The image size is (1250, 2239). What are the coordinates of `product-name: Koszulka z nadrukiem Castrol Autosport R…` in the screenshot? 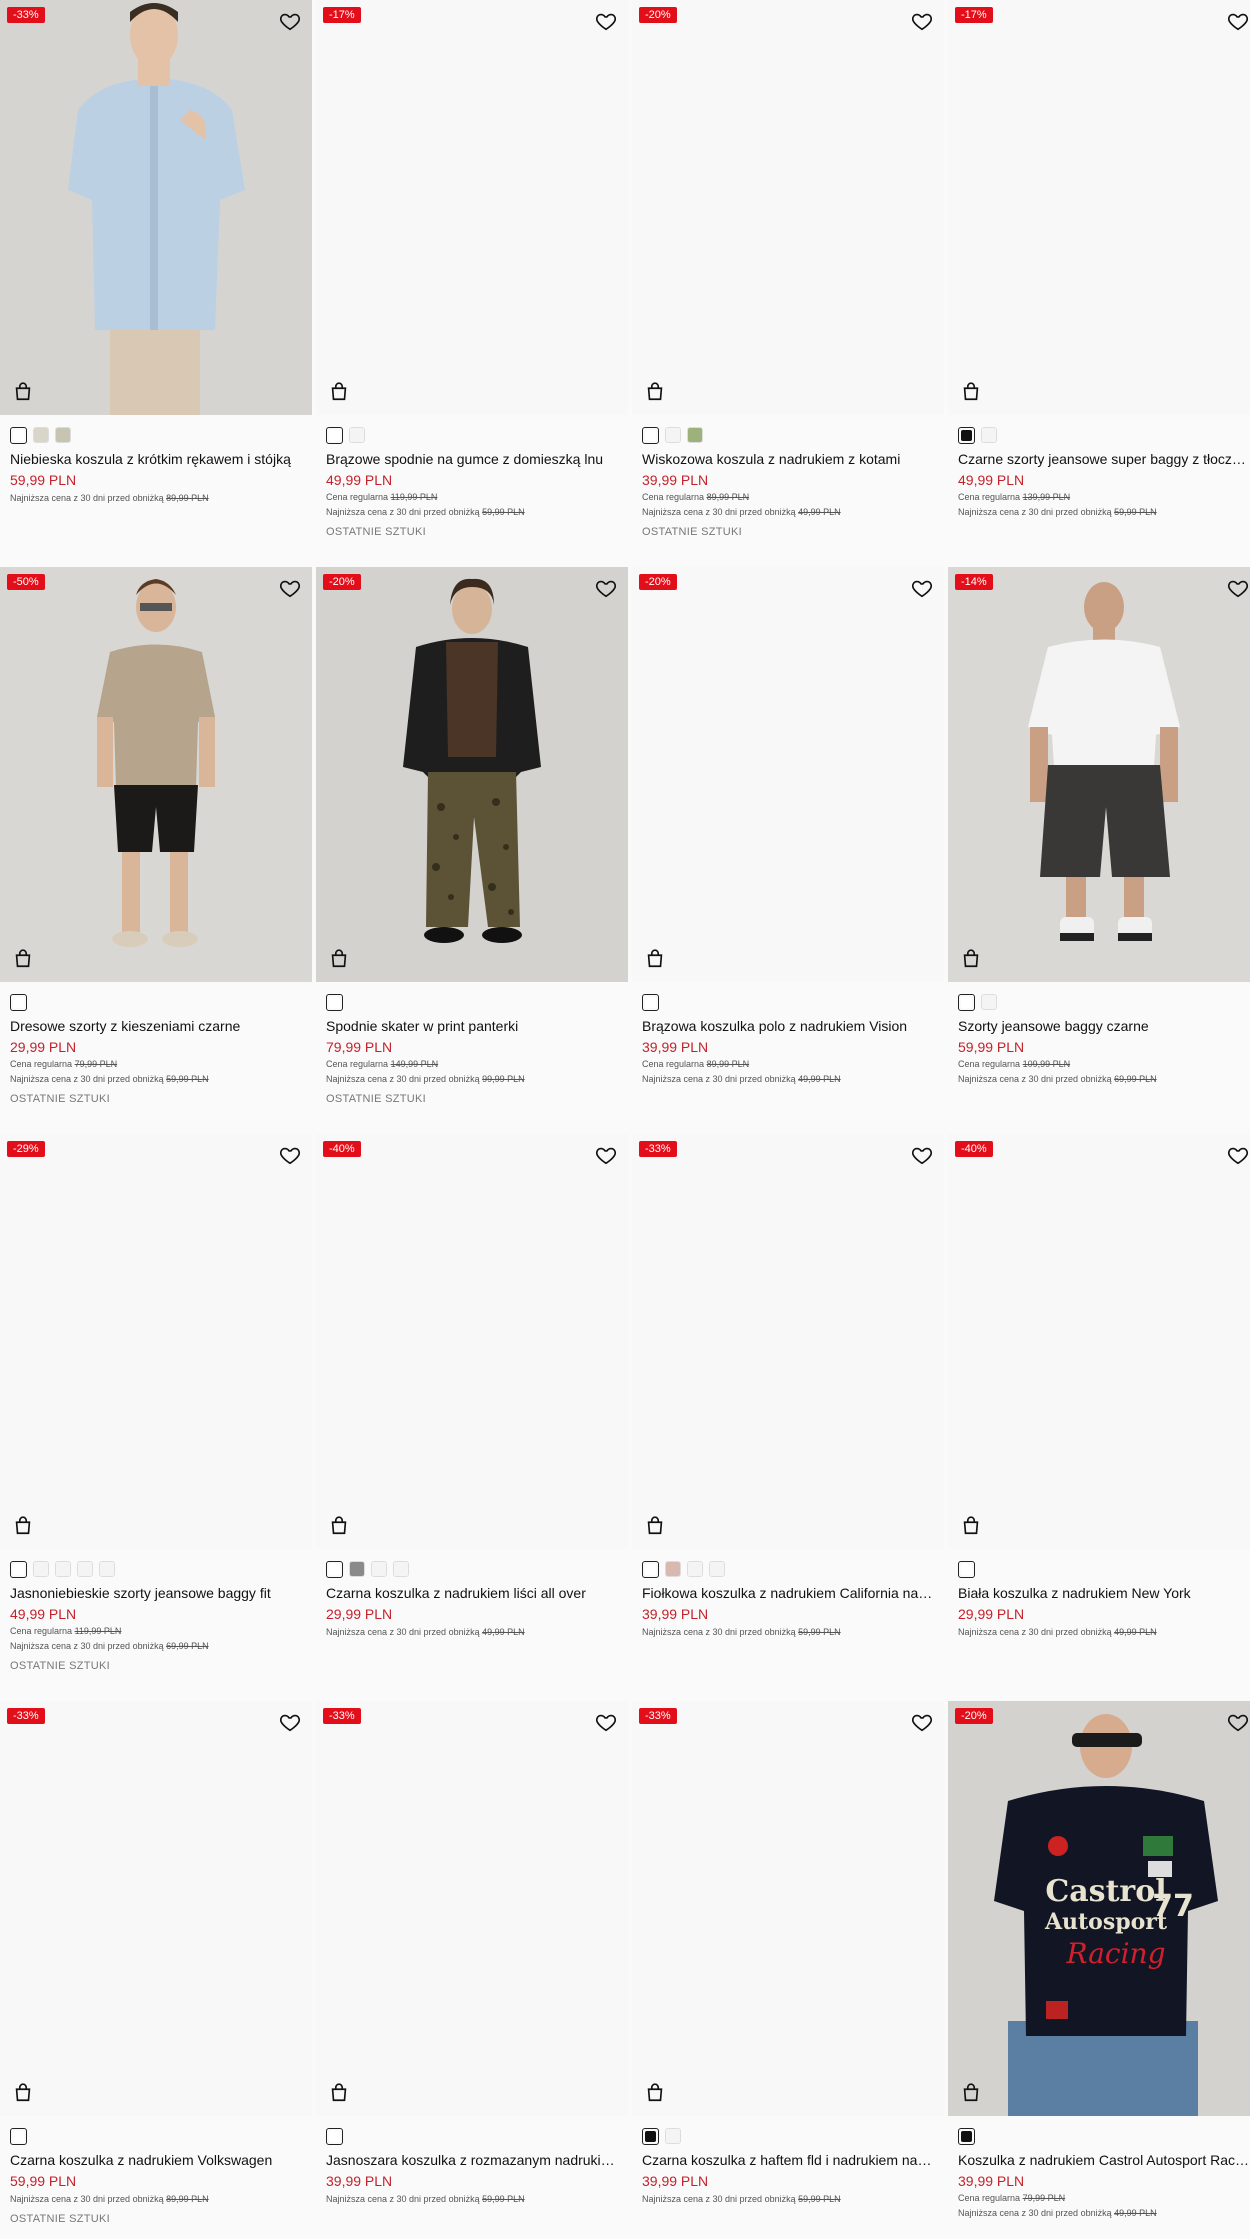 It's located at (1099, 2157).